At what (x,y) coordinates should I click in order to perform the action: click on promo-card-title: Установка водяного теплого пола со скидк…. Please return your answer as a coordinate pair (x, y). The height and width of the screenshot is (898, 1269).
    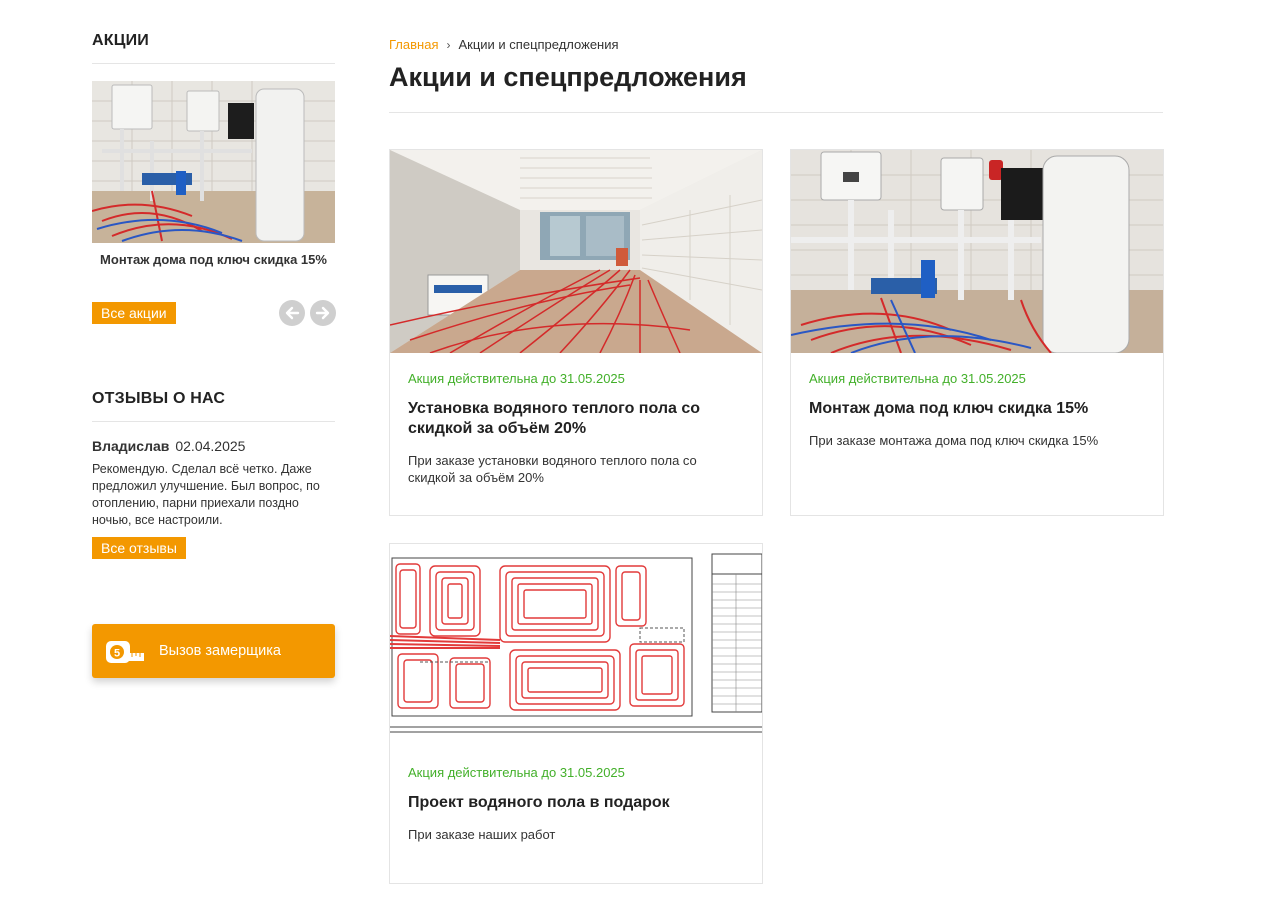
    Looking at the image, I should click on (576, 419).